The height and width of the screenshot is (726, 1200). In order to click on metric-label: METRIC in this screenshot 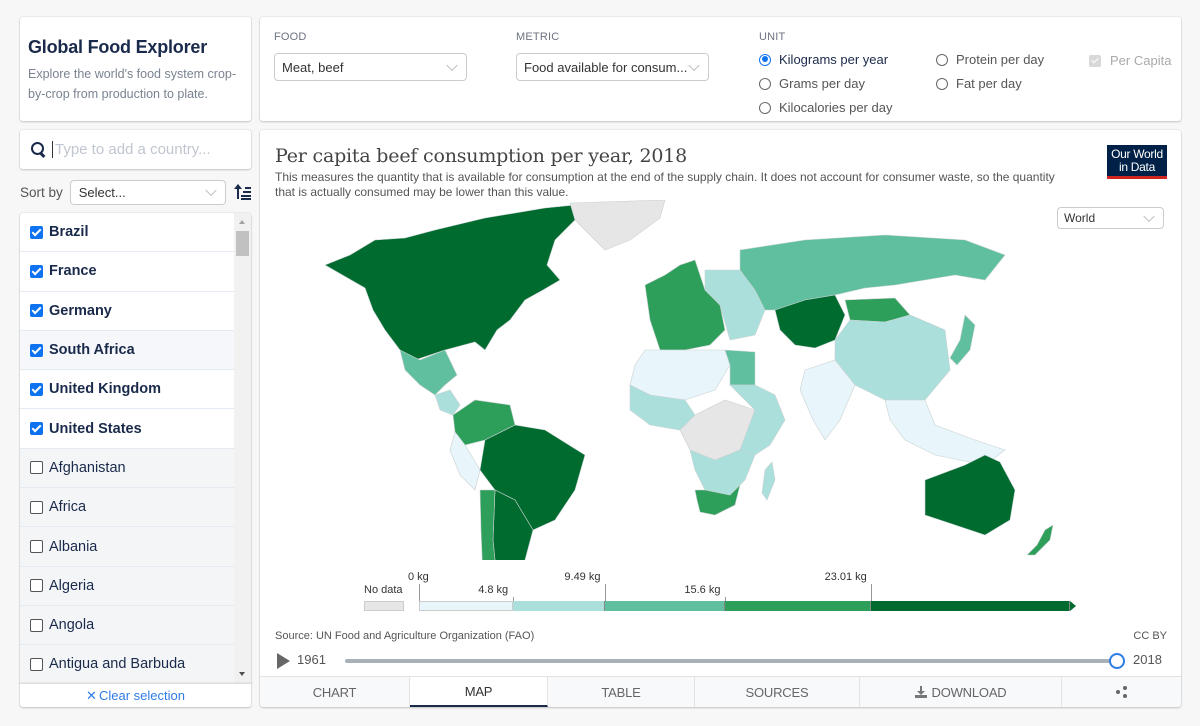, I will do `click(538, 37)`.